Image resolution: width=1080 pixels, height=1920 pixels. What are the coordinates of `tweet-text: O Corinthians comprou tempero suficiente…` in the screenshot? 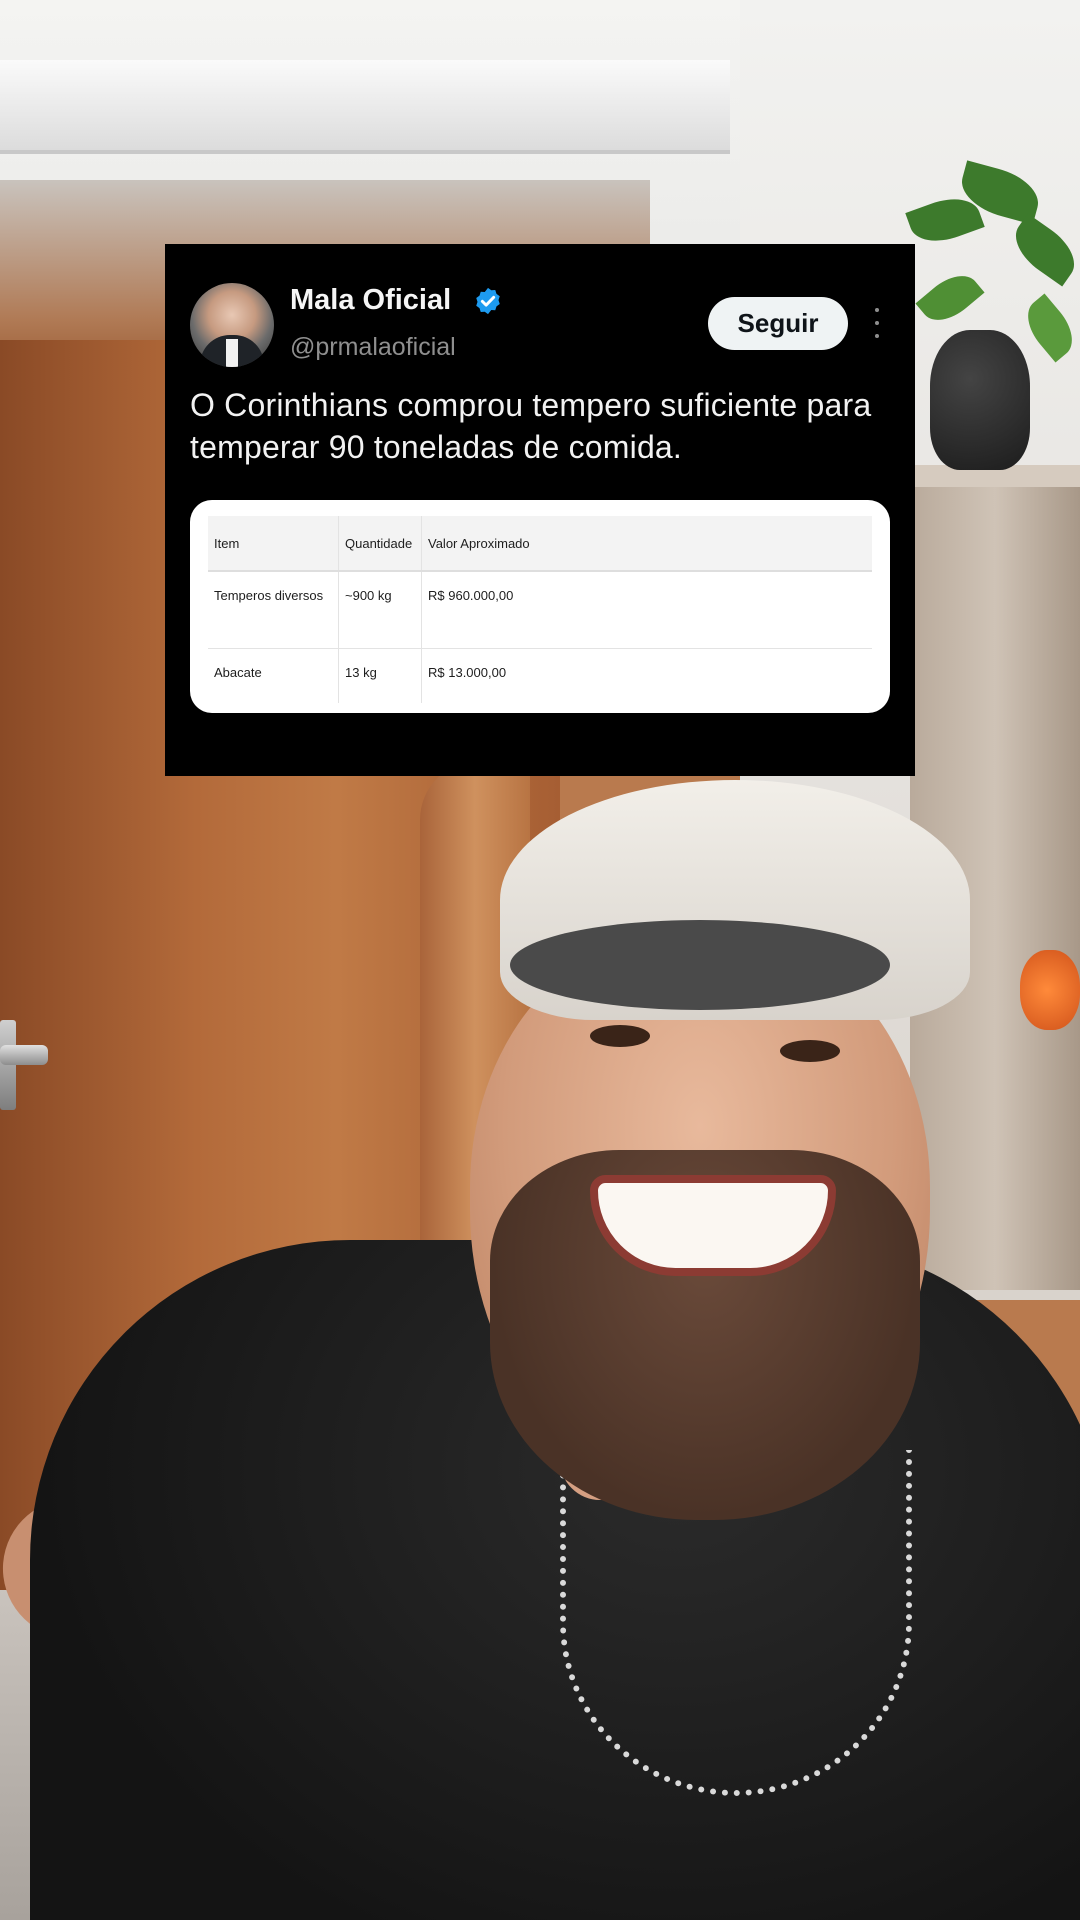 It's located at (531, 426).